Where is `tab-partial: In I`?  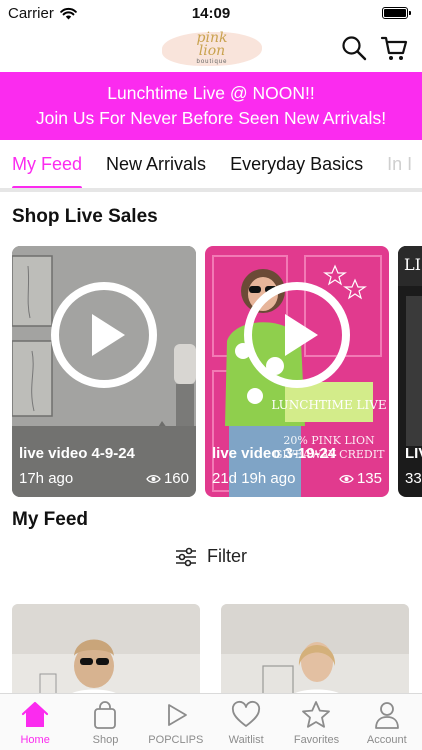 tab-partial: In I is located at coordinates (399, 164).